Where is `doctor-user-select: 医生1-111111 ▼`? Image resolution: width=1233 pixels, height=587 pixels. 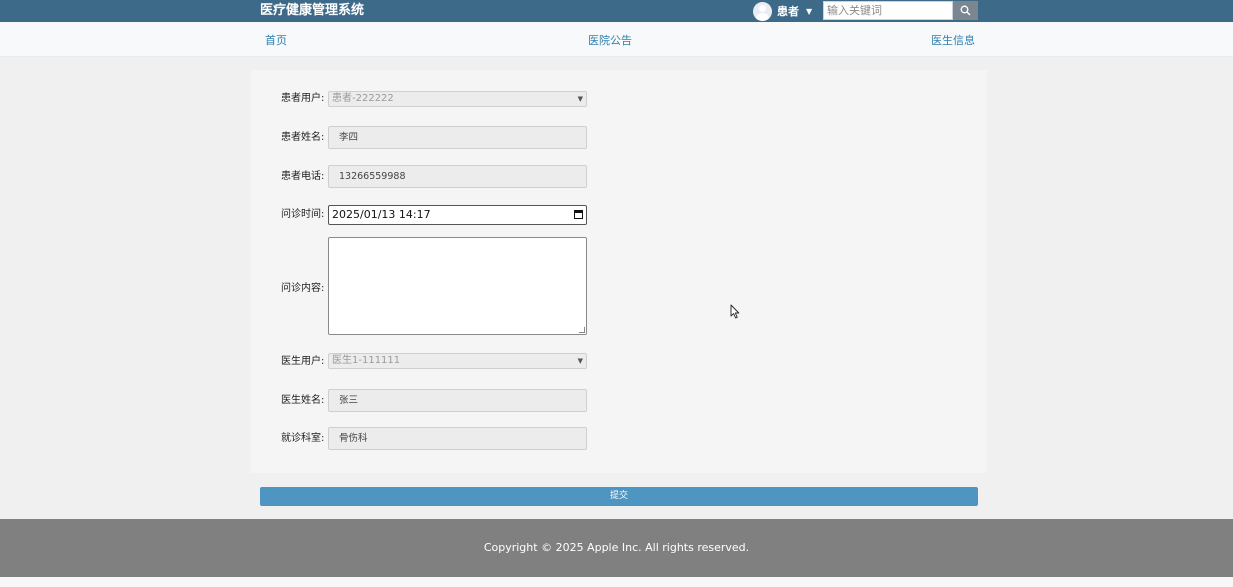 doctor-user-select: 医生1-111111 ▼ is located at coordinates (457, 361).